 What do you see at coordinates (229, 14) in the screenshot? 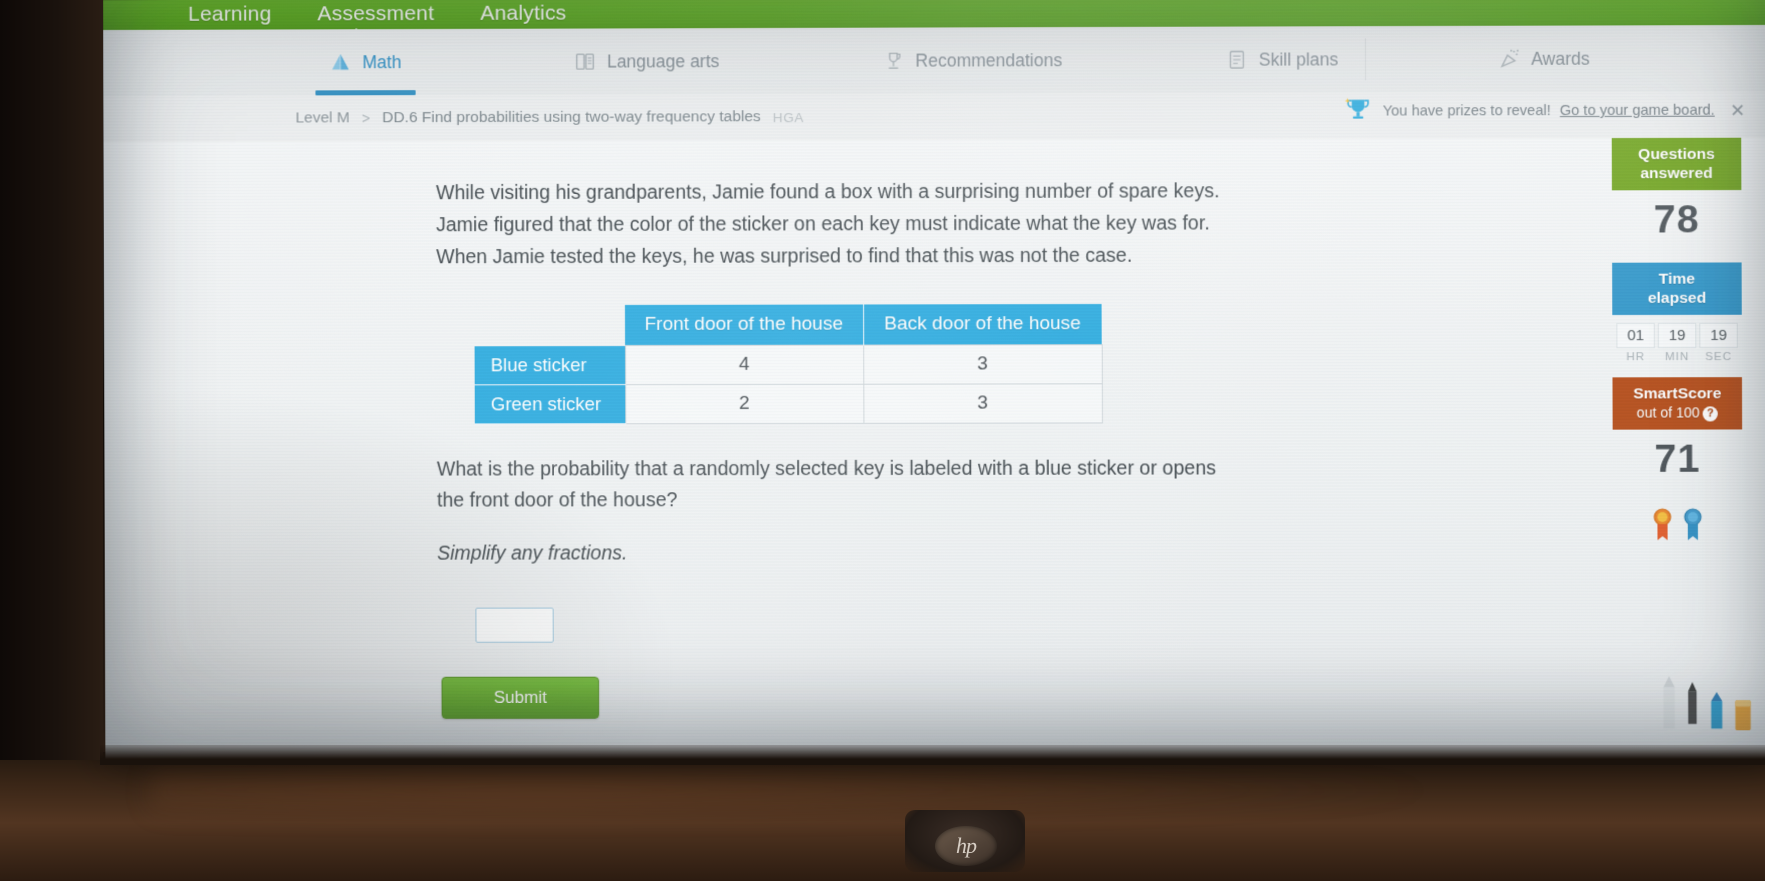
I see `top-nav-learning: Learning` at bounding box center [229, 14].